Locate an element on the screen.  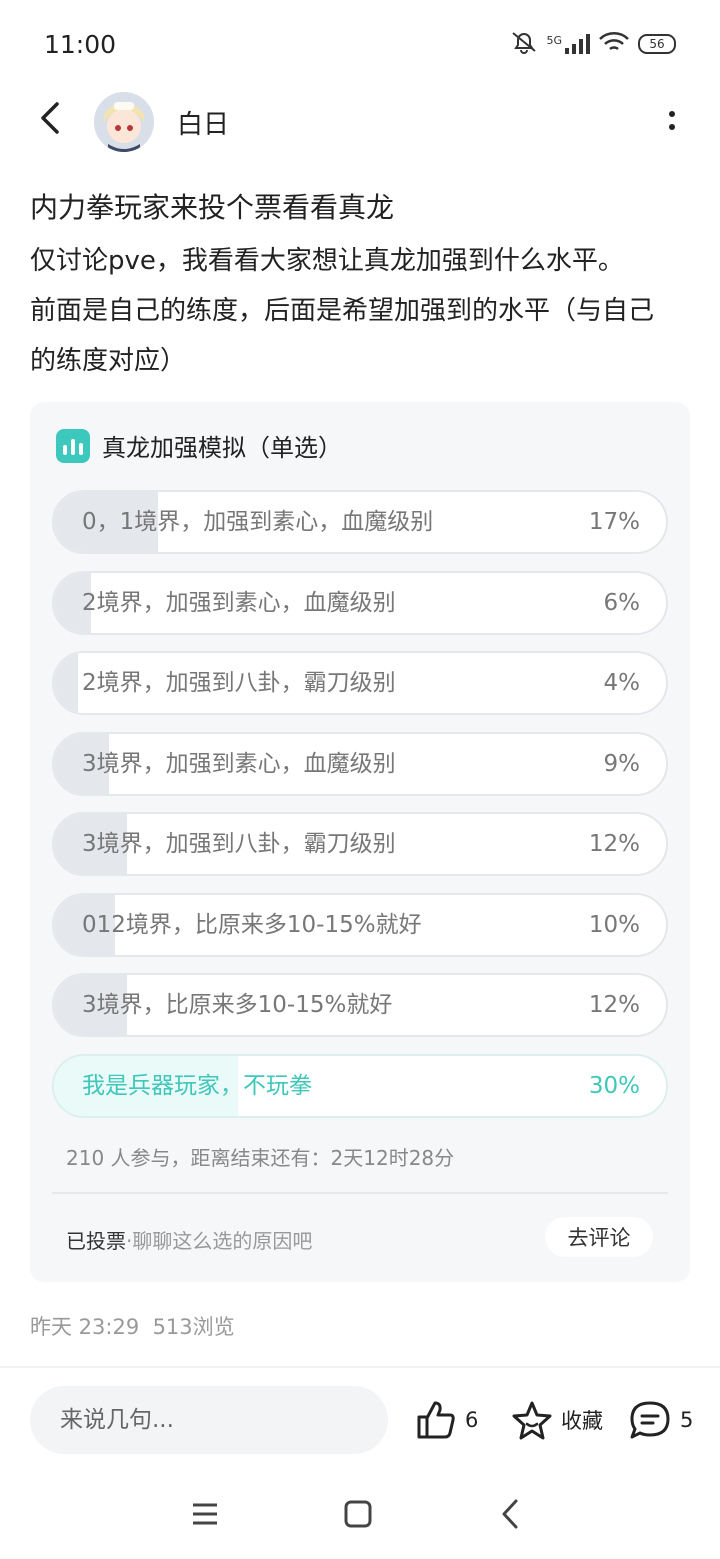
poll-option-label: 0，1境界，加强到素心，血魔级别 is located at coordinates (258, 522).